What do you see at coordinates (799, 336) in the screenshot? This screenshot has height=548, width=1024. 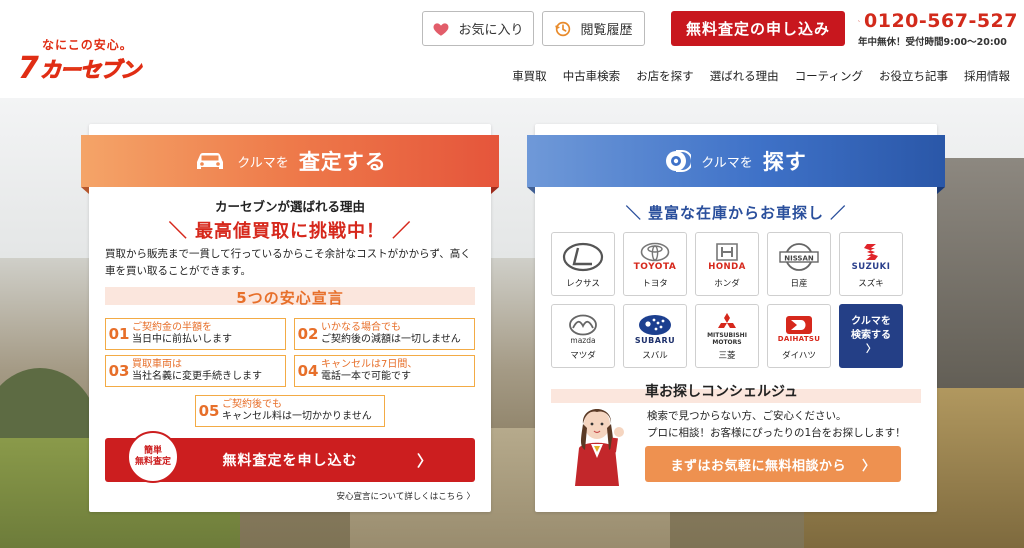 I see `brand-daihatsu: DAIHATSU ダイハツ` at bounding box center [799, 336].